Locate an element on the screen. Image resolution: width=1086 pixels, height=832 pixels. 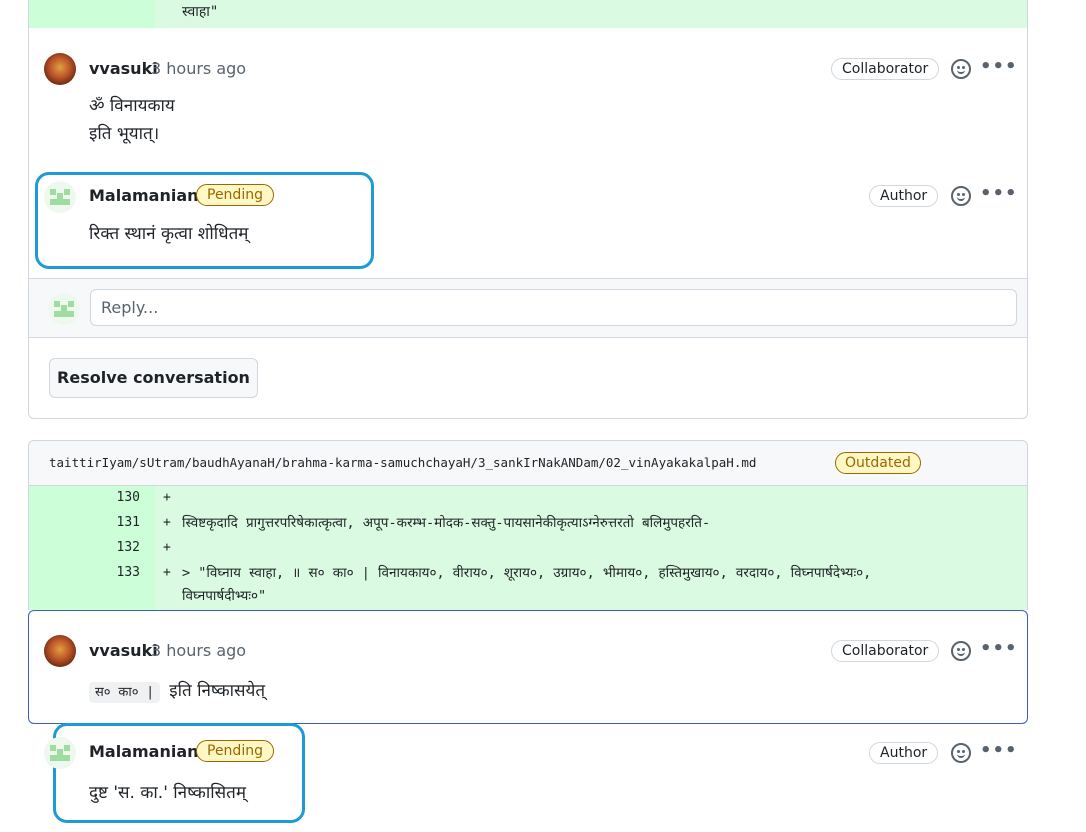
comment-body: रिक्त स्थानं कृत्वा शोधितम् is located at coordinates (169, 234).